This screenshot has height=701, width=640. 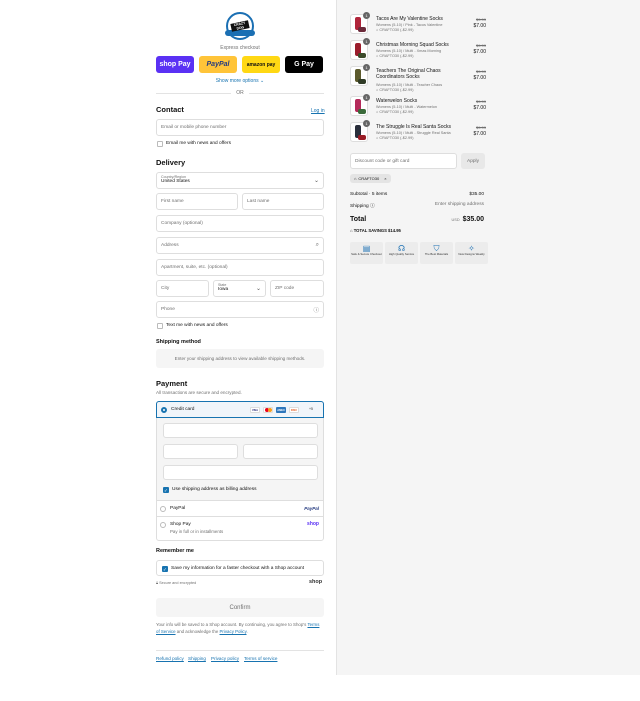 What do you see at coordinates (414, 127) in the screenshot?
I see `item-title: The Struggle Is Real Santa Socks` at bounding box center [414, 127].